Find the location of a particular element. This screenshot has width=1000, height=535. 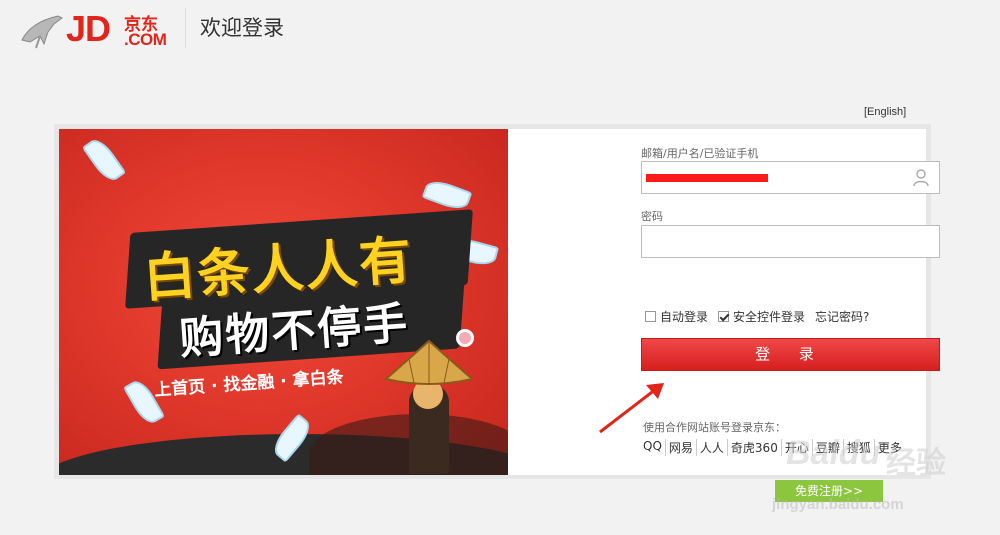

straw-hat-icon is located at coordinates (429, 362).